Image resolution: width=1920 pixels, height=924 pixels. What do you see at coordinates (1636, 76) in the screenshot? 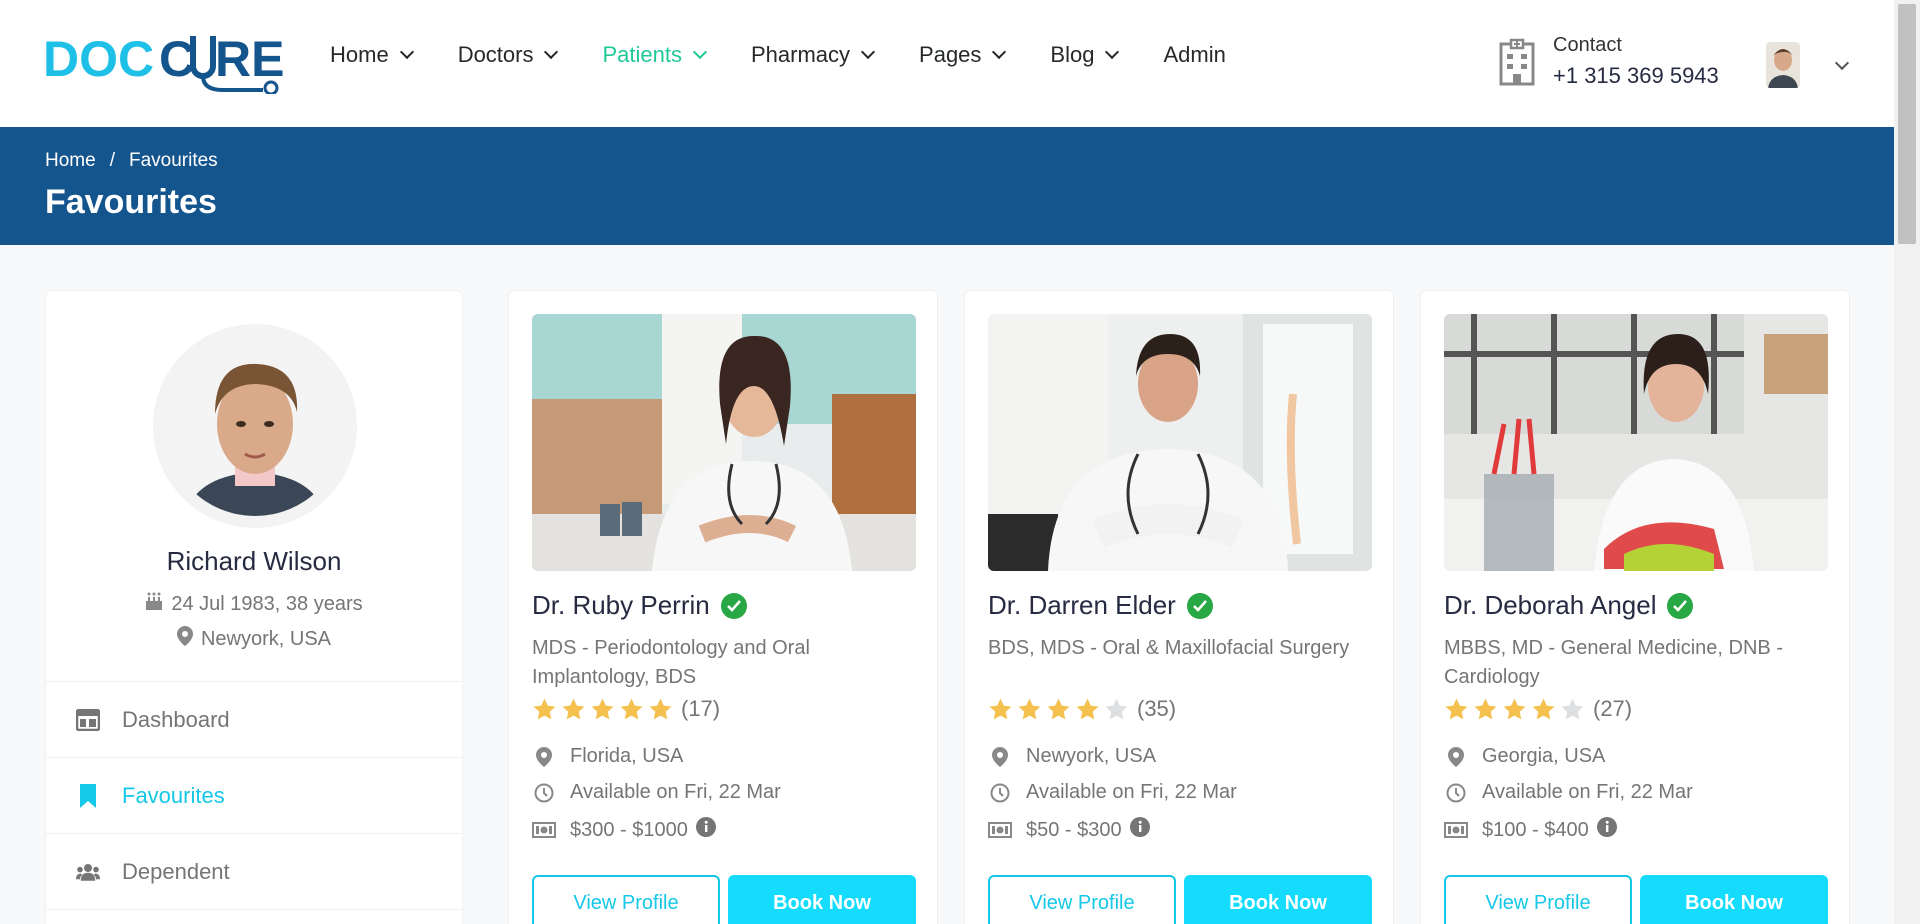
I see `contact-phone: +1 315 369 5943` at bounding box center [1636, 76].